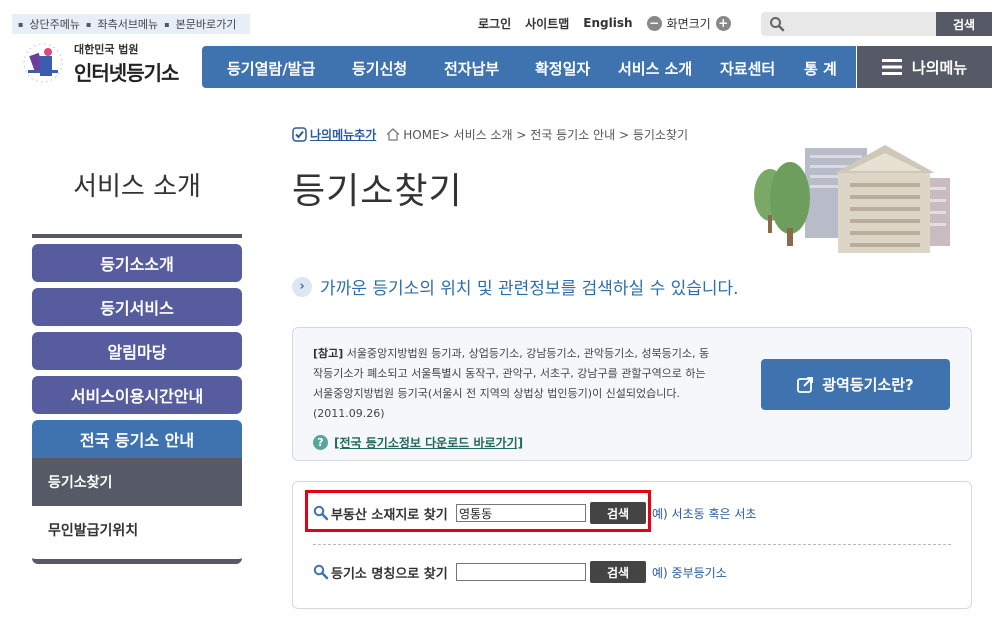  I want to click on add-my-menu-label: 나의메뉴추가, so click(343, 135).